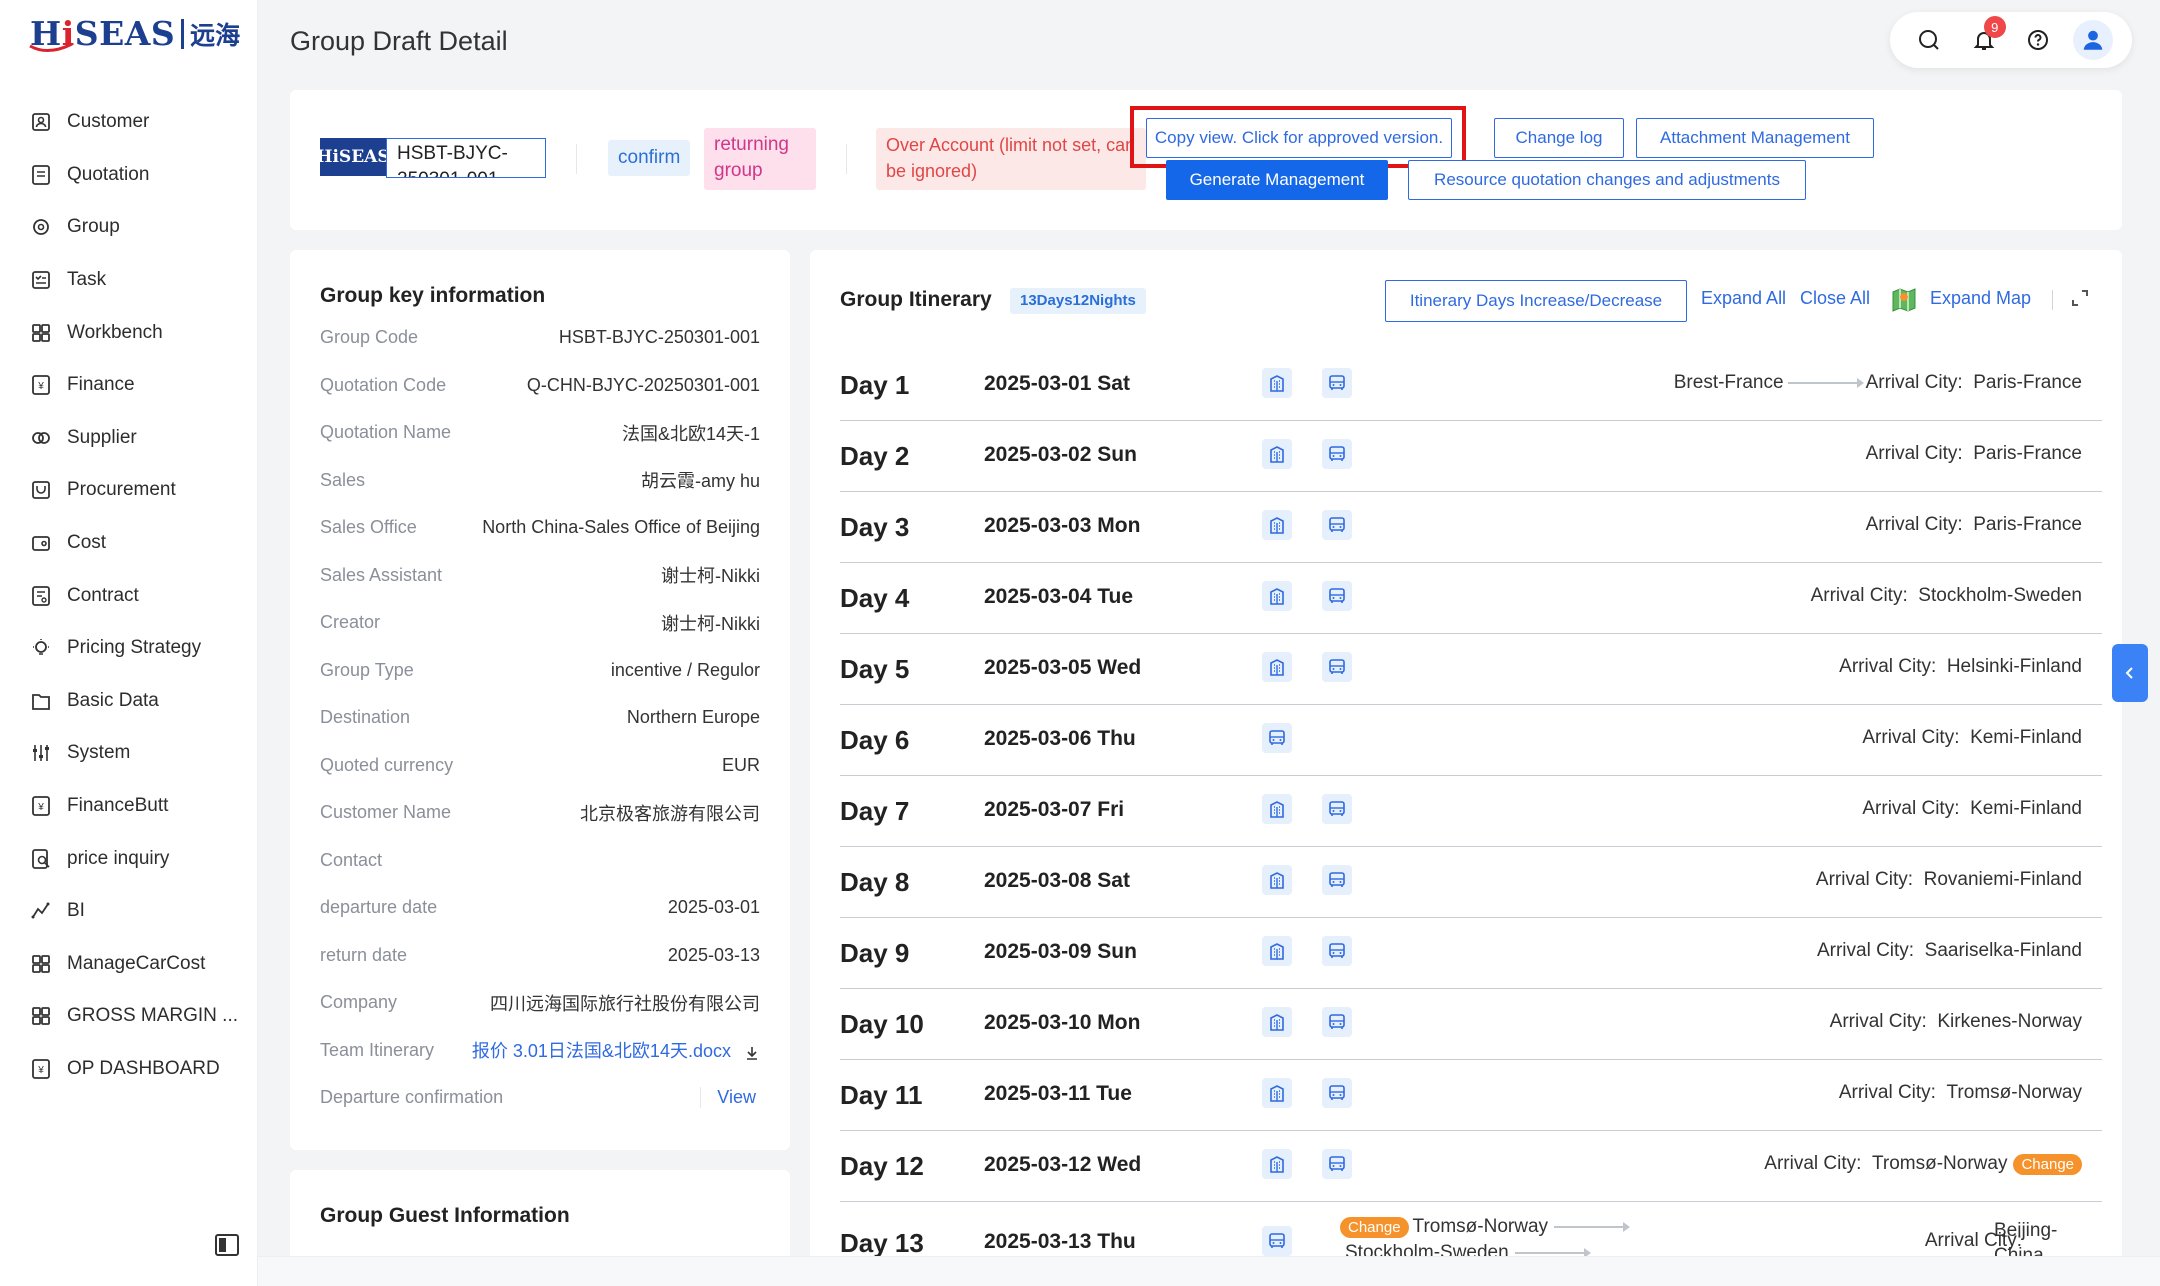  What do you see at coordinates (129, 490) in the screenshot?
I see `sidebar-item-procurement: Procurement` at bounding box center [129, 490].